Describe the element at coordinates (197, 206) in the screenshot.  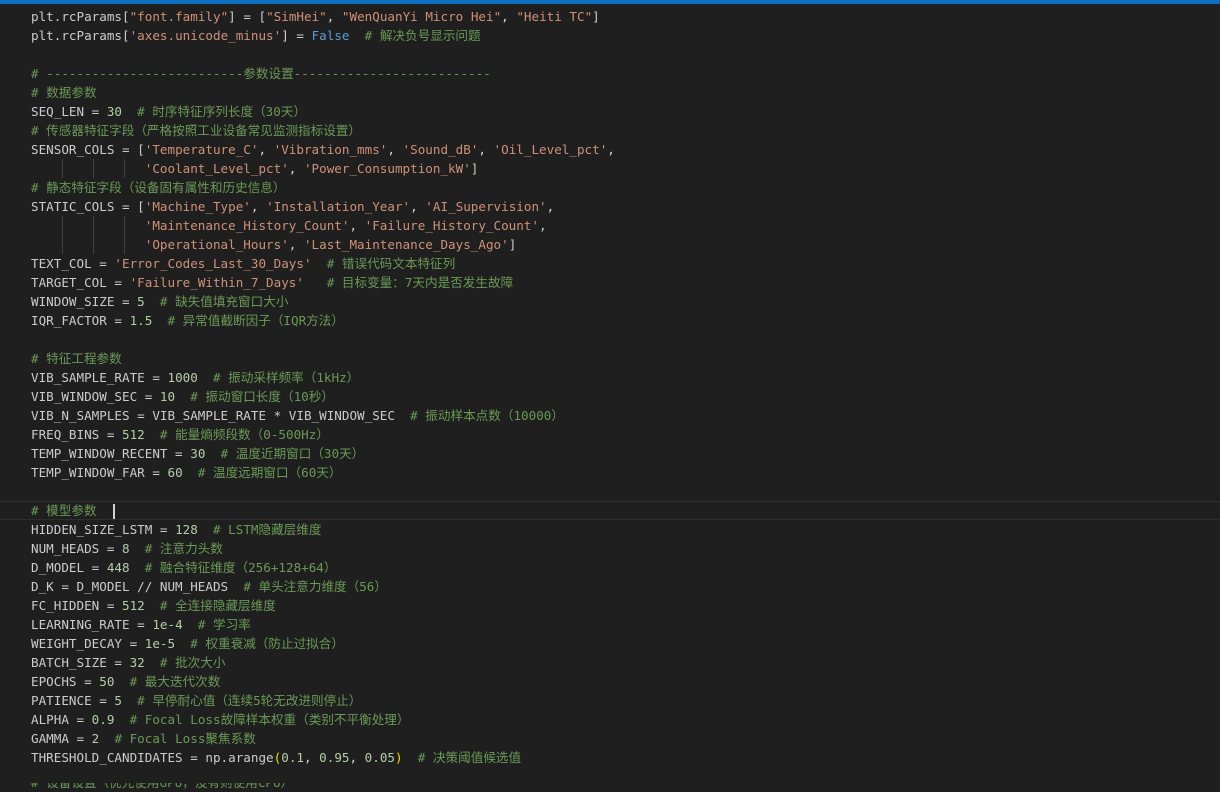
I see `code-string: 'Machine_Type'` at that location.